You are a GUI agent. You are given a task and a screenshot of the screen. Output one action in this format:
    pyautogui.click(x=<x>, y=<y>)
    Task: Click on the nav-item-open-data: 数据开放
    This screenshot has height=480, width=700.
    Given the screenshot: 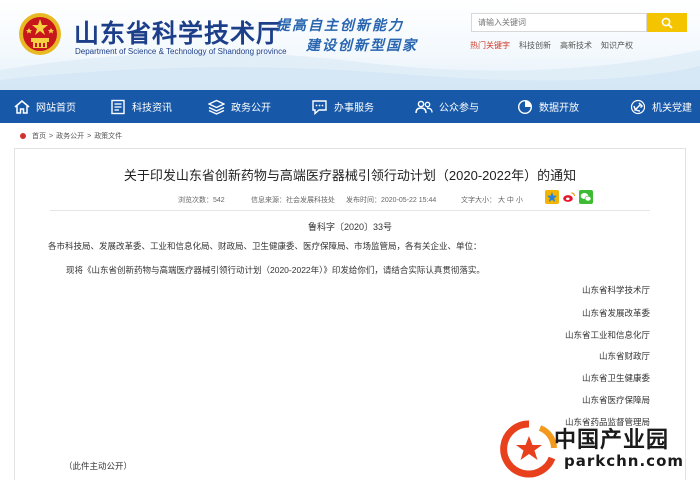 What is the action you would take?
    pyautogui.click(x=548, y=106)
    